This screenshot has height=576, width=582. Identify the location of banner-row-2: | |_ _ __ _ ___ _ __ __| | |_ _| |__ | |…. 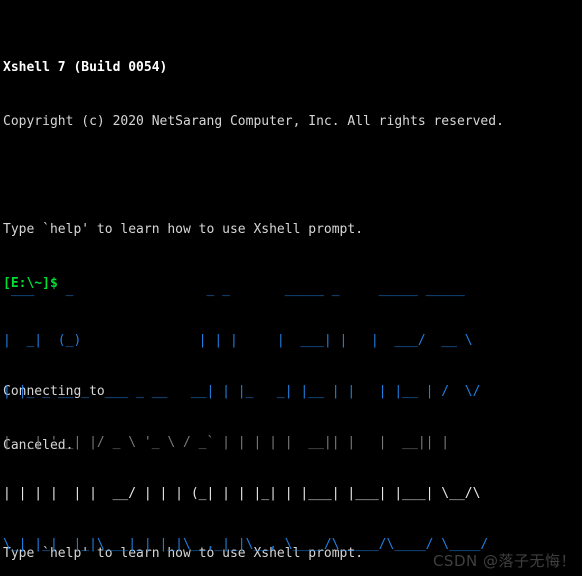
(242, 391).